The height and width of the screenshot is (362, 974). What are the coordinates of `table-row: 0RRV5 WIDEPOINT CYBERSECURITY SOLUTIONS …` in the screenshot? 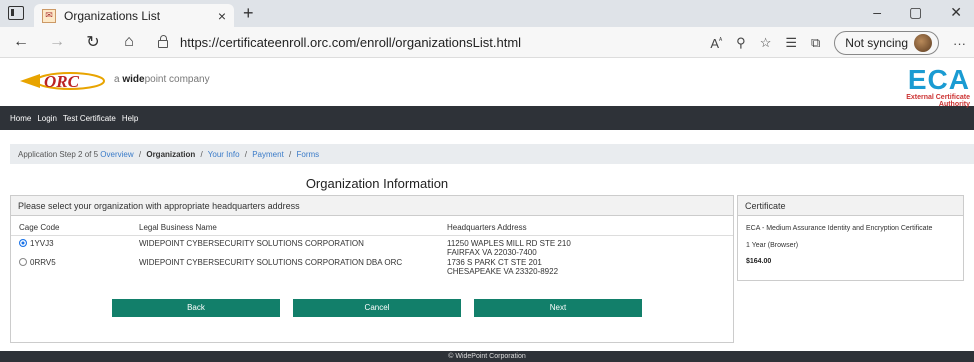 It's located at (372, 265).